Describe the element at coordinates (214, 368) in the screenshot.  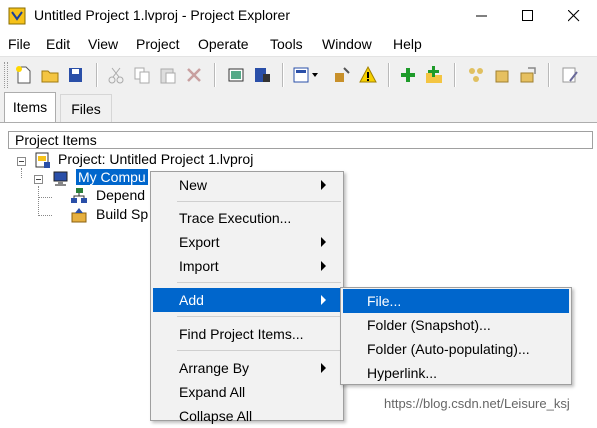
I see `menu-item-label: Arrange By` at that location.